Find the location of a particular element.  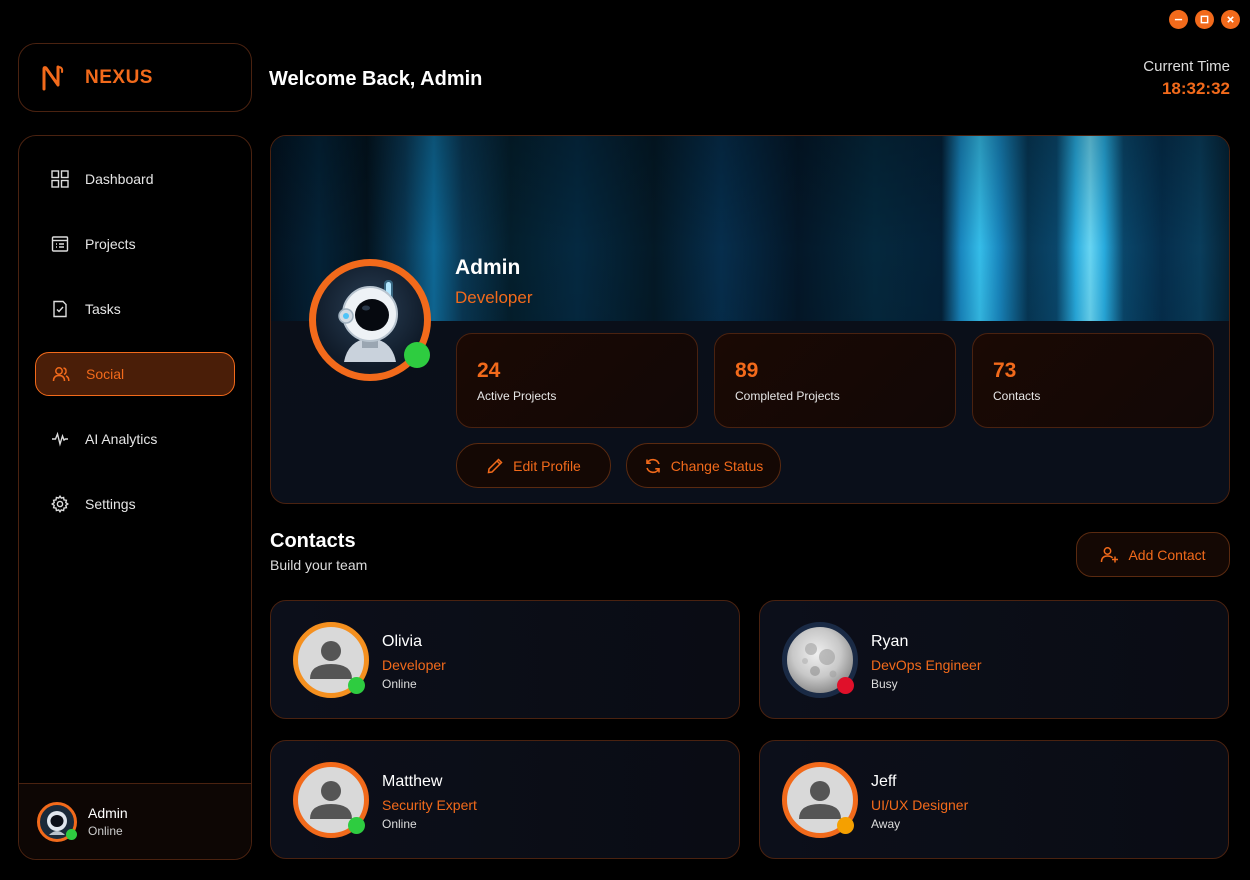

sidebar-user-name: Admin is located at coordinates (108, 813).